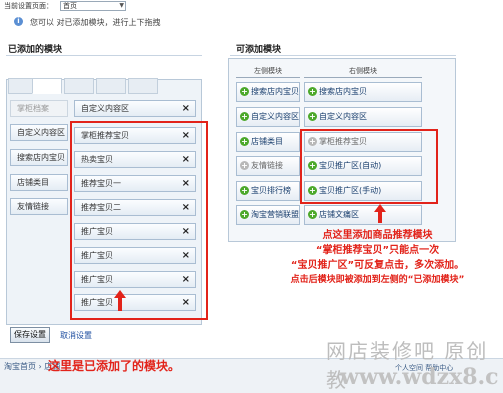  I want to click on annotation-line: “掌柜推荐宝贝”只能点一次, so click(377, 250).